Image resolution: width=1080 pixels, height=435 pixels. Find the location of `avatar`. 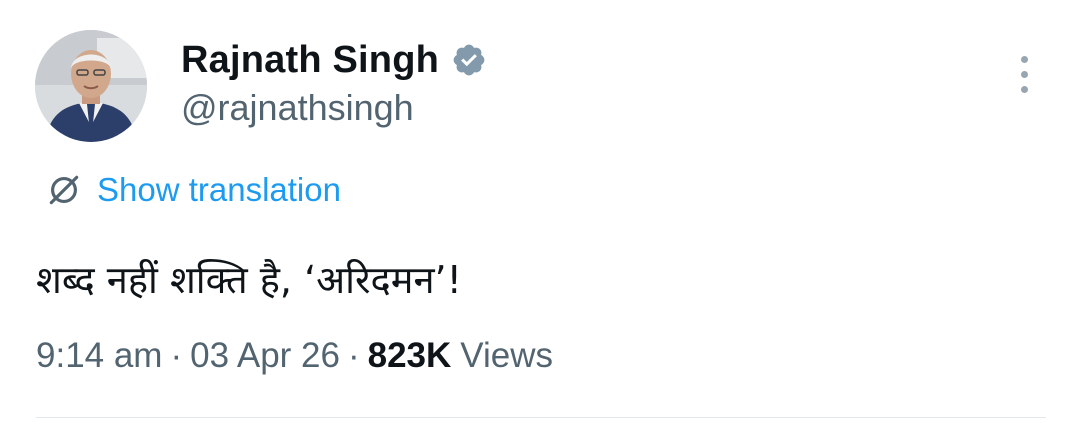

avatar is located at coordinates (91, 86).